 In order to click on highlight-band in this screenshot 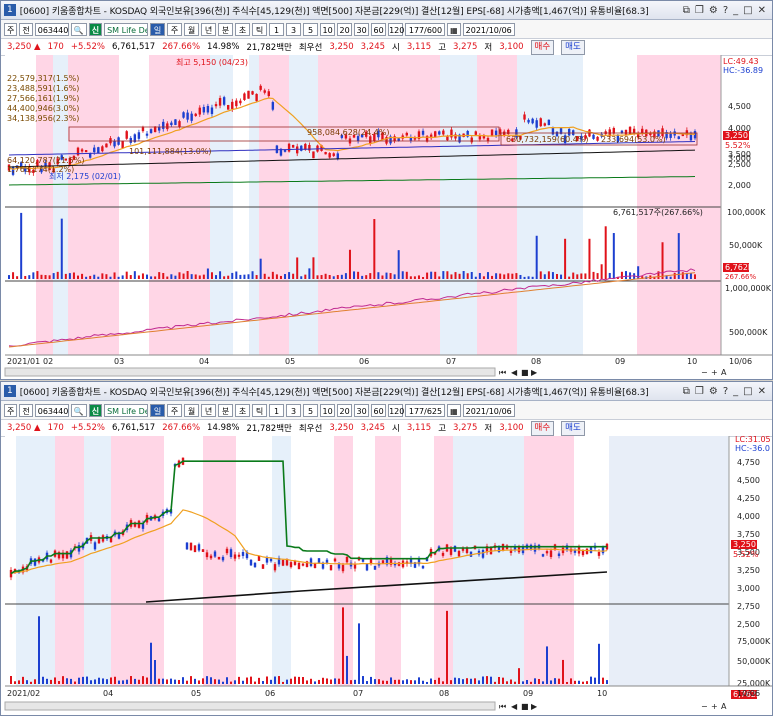, I will do `click(669, 561)`.